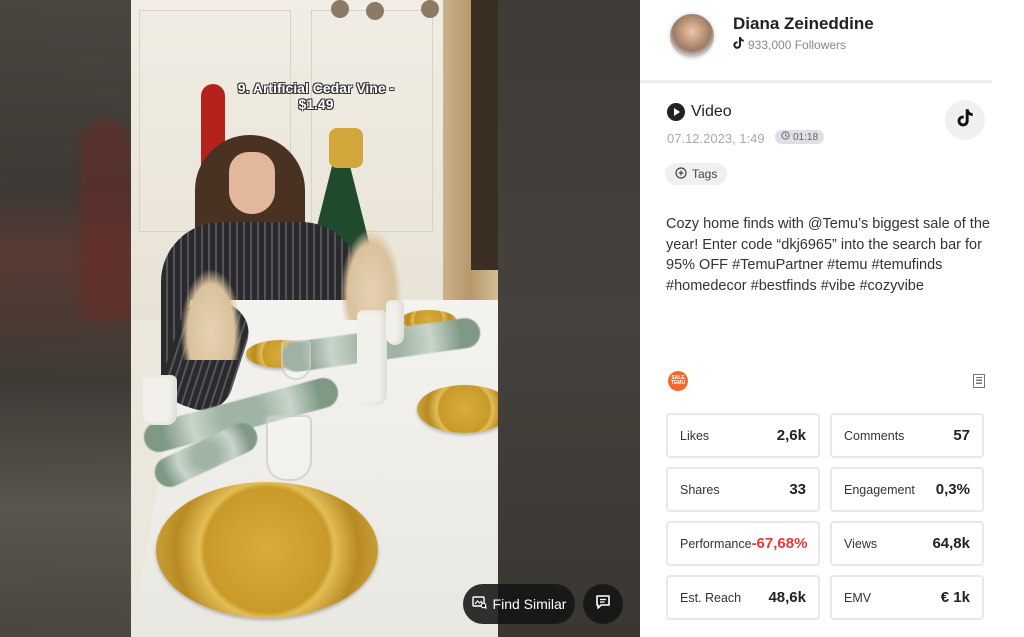 The image size is (1024, 637). What do you see at coordinates (797, 489) in the screenshot?
I see `stat-value: 33` at bounding box center [797, 489].